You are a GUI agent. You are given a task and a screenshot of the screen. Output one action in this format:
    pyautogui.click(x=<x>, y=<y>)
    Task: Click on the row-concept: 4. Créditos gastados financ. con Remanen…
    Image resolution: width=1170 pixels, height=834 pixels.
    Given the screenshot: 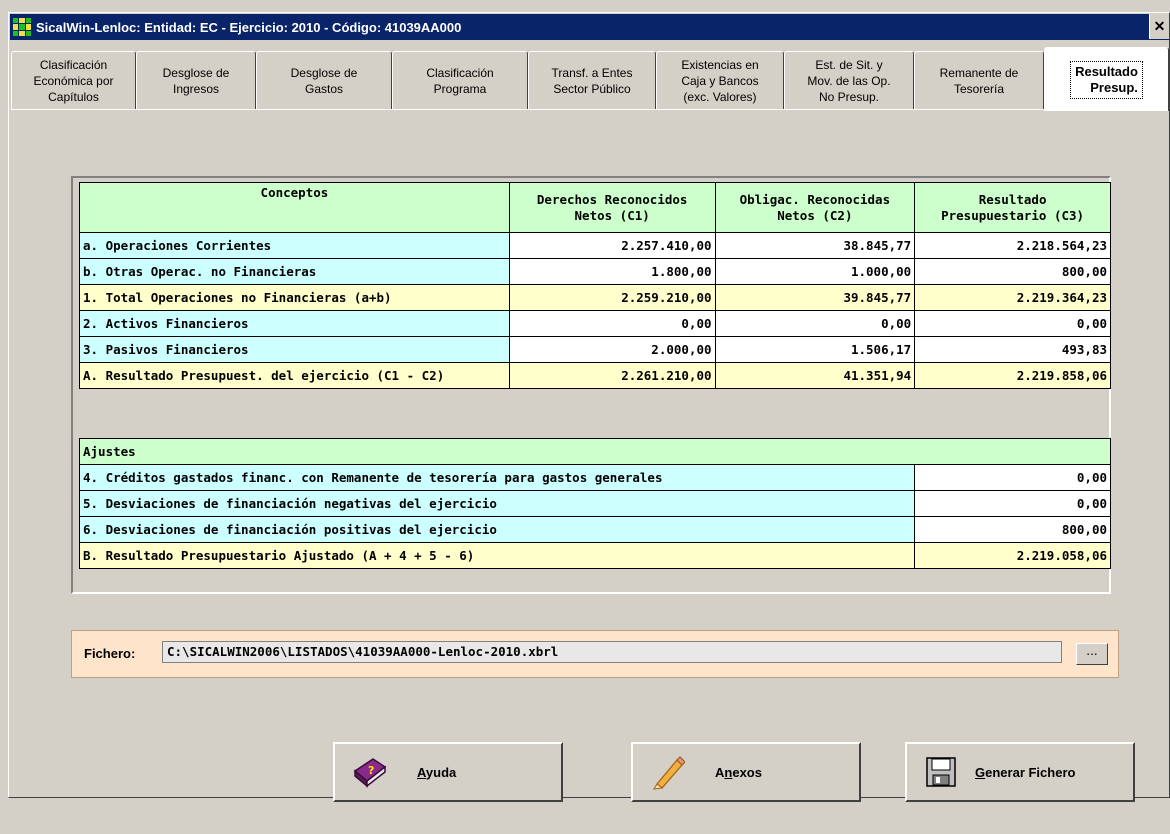 What is the action you would take?
    pyautogui.click(x=497, y=477)
    